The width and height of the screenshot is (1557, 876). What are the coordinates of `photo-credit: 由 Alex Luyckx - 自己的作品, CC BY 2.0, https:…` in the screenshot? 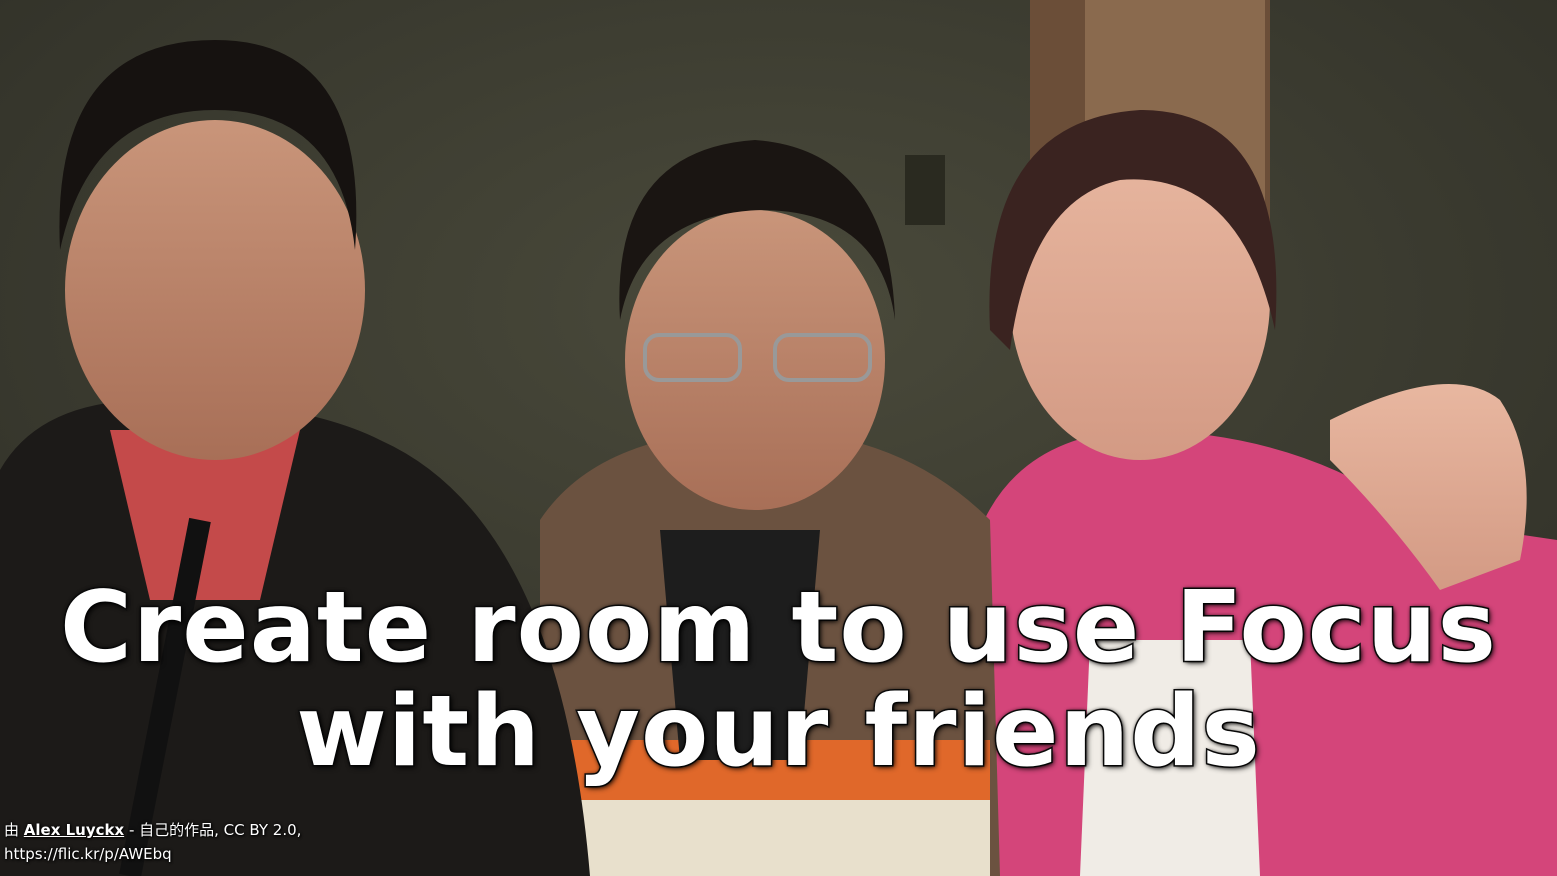 It's located at (152, 842).